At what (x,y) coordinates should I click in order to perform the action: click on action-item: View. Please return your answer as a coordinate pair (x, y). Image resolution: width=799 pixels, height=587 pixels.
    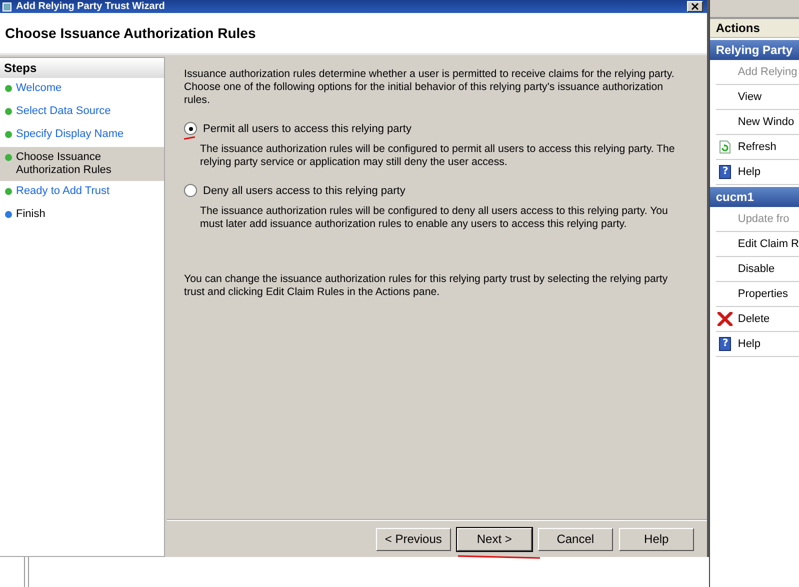
    Looking at the image, I should click on (750, 97).